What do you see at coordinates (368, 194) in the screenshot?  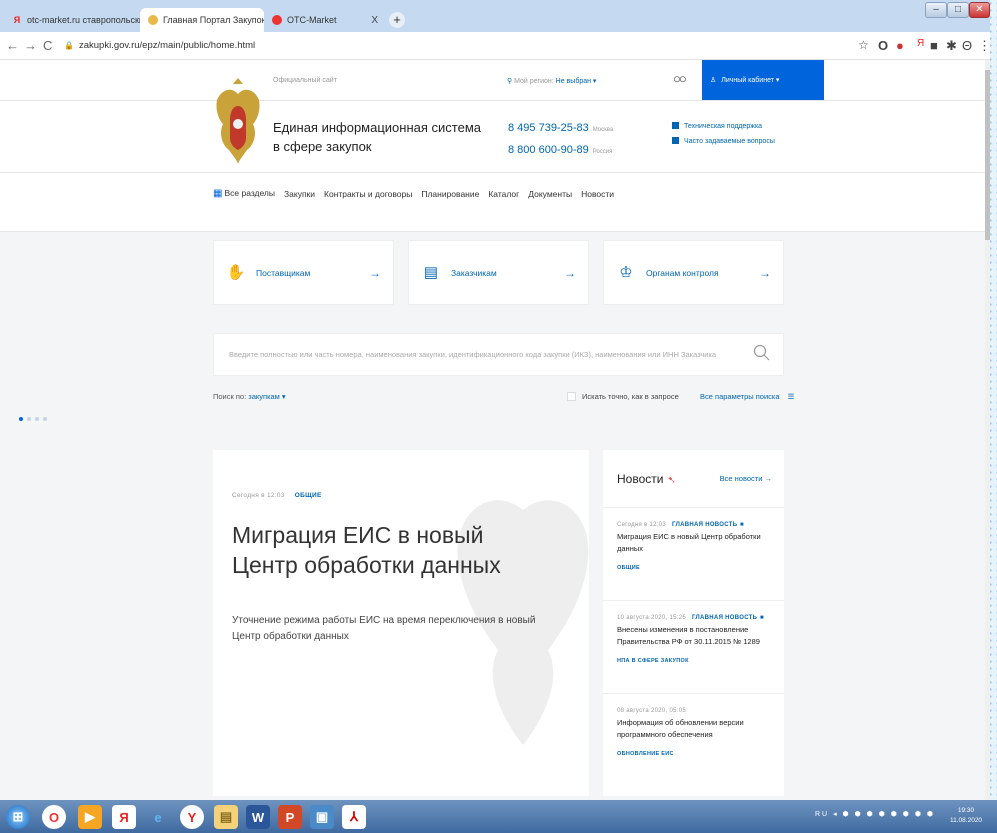 I see `nav-item-contracts: Контракты и договоры` at bounding box center [368, 194].